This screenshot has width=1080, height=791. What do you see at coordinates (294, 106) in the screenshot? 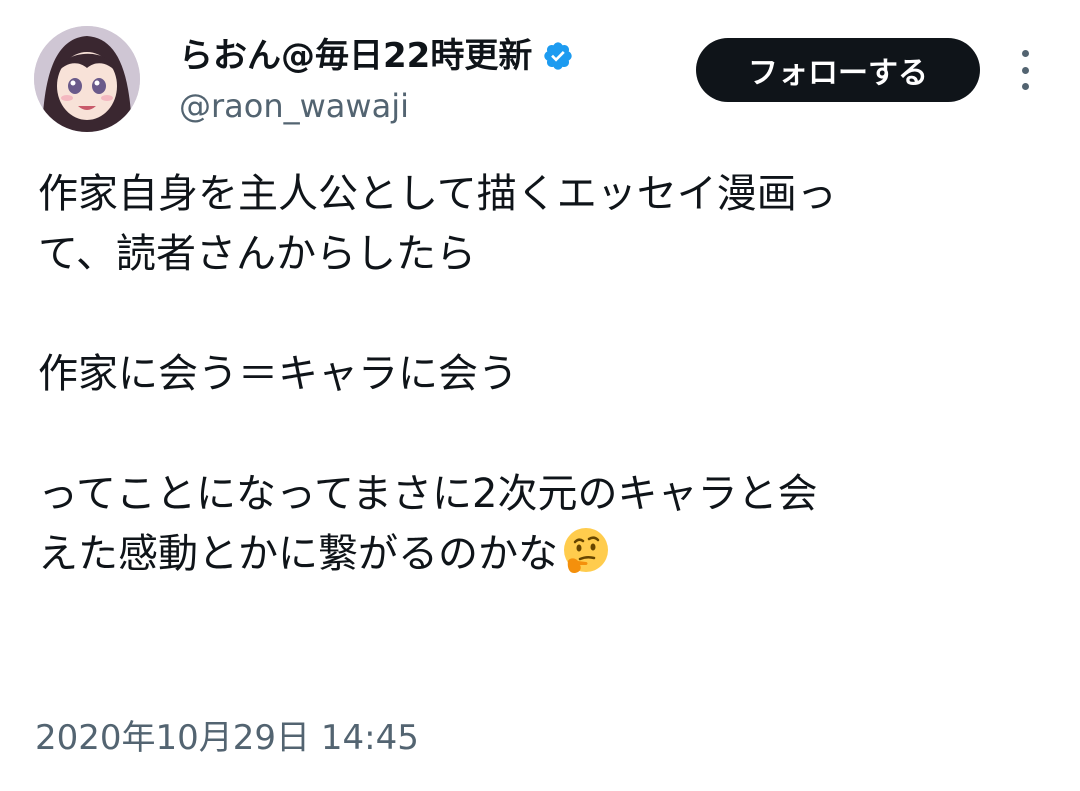
I see `user-handle: @raon_wawaji` at bounding box center [294, 106].